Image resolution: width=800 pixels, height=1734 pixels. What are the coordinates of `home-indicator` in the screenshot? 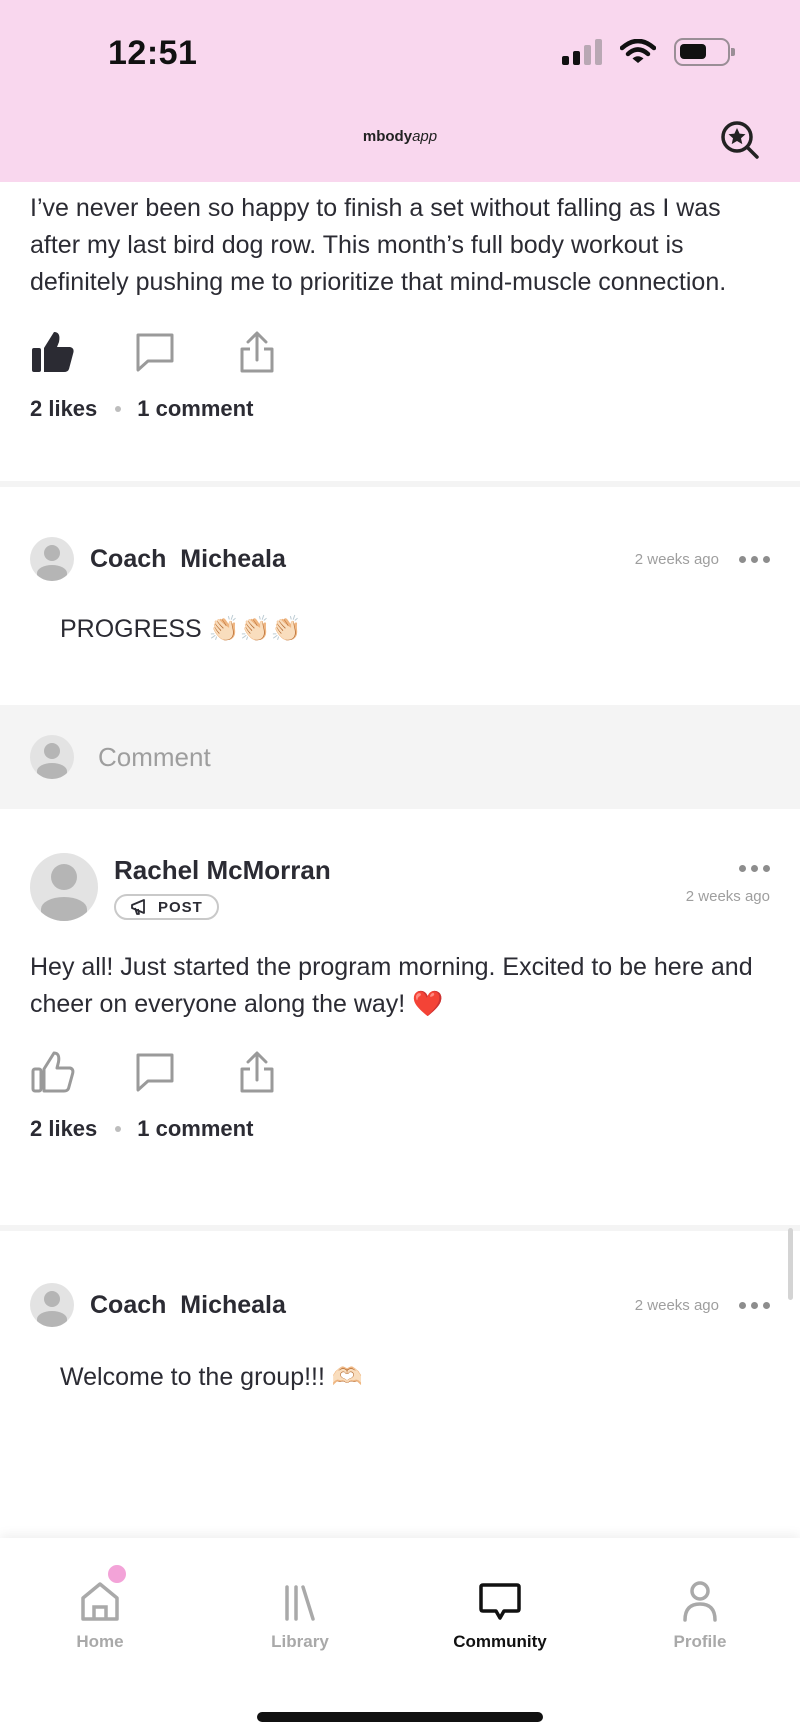 It's located at (400, 1717).